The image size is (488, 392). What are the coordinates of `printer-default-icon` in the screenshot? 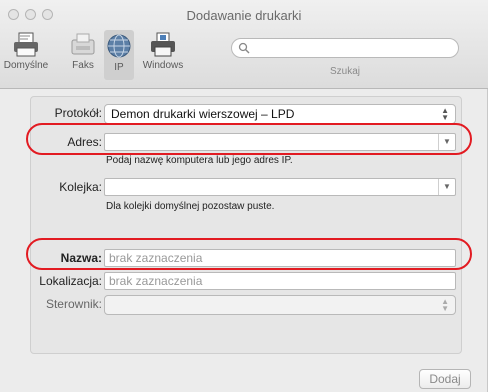 It's located at (26, 44).